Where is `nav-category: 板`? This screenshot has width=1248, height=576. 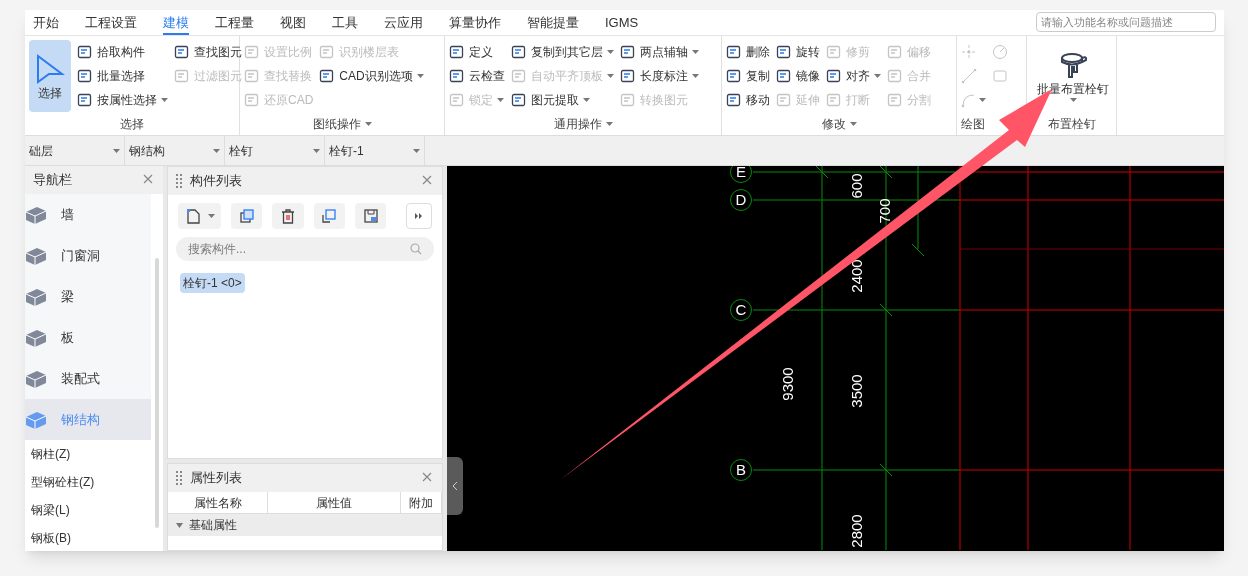 nav-category: 板 is located at coordinates (88, 337).